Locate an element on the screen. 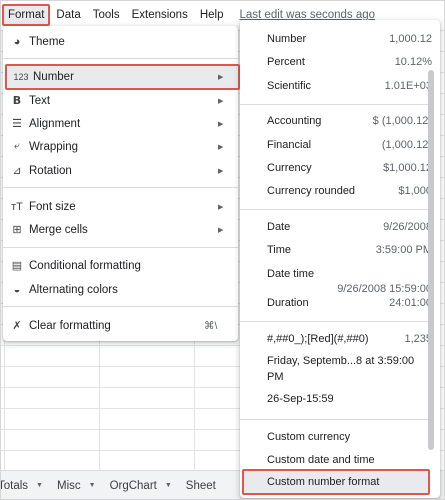 The width and height of the screenshot is (445, 500). sheet-tab-totals: Totals ▼ is located at coordinates (28, 485).